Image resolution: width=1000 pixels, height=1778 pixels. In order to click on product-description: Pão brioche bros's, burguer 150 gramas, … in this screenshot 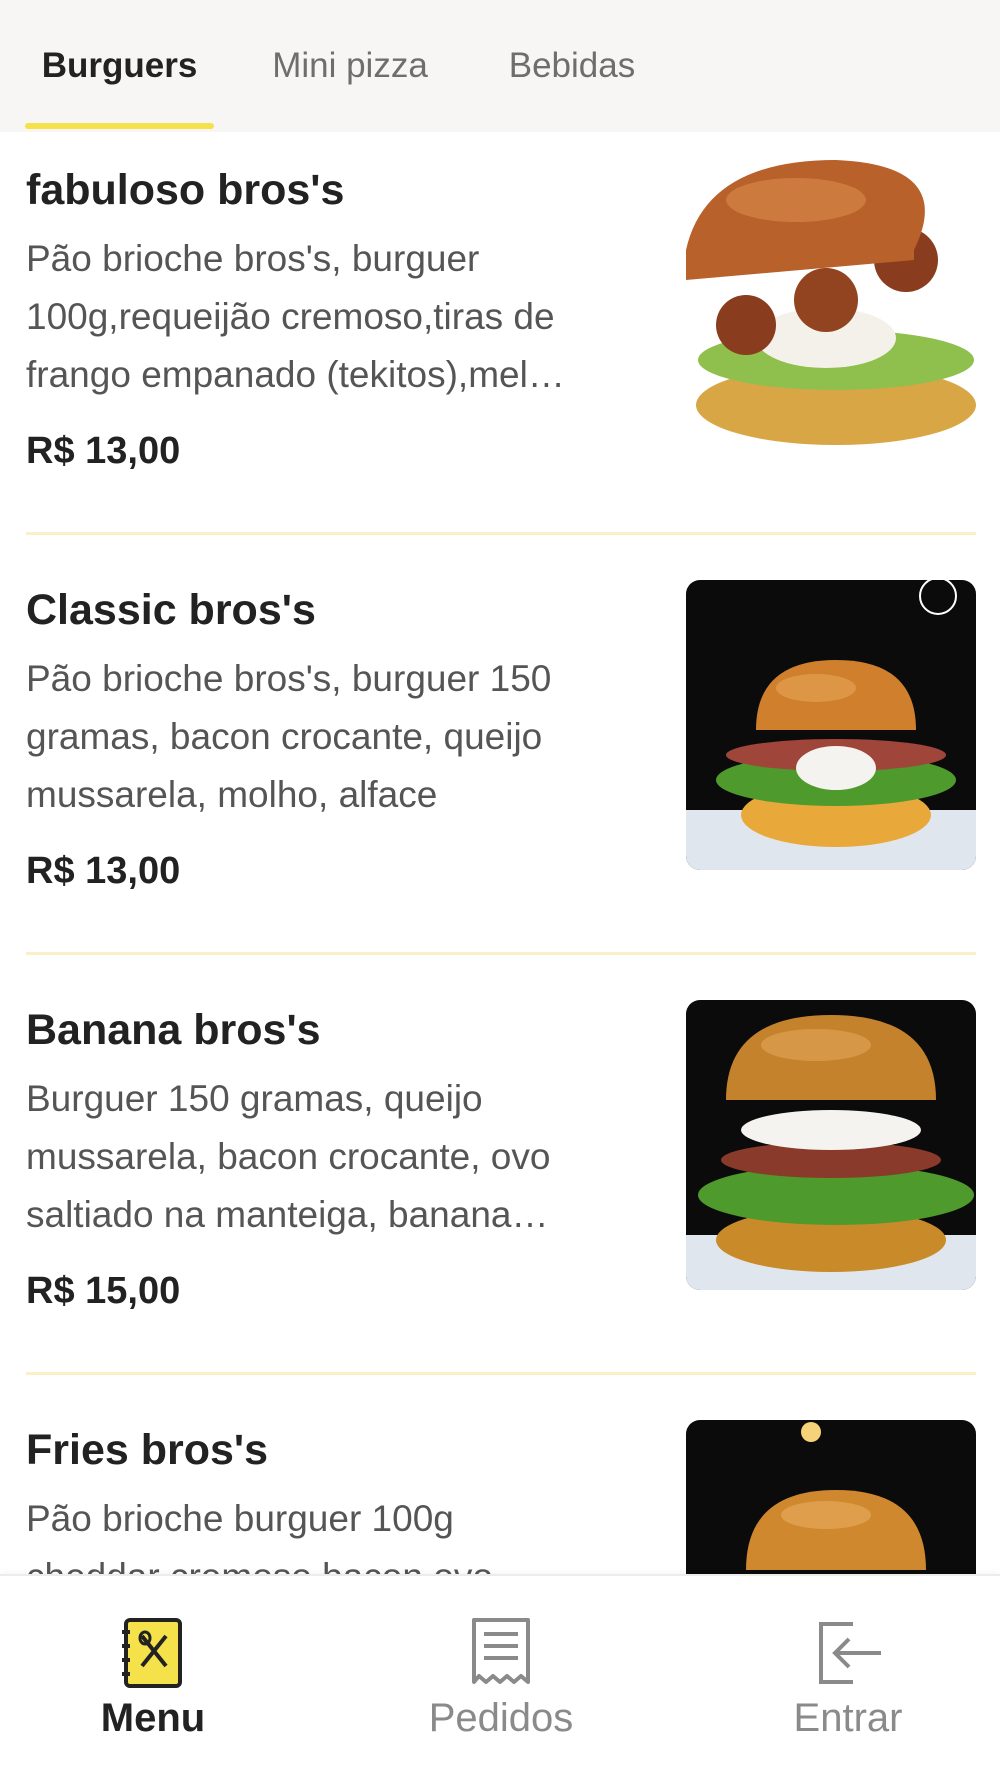, I will do `click(331, 737)`.